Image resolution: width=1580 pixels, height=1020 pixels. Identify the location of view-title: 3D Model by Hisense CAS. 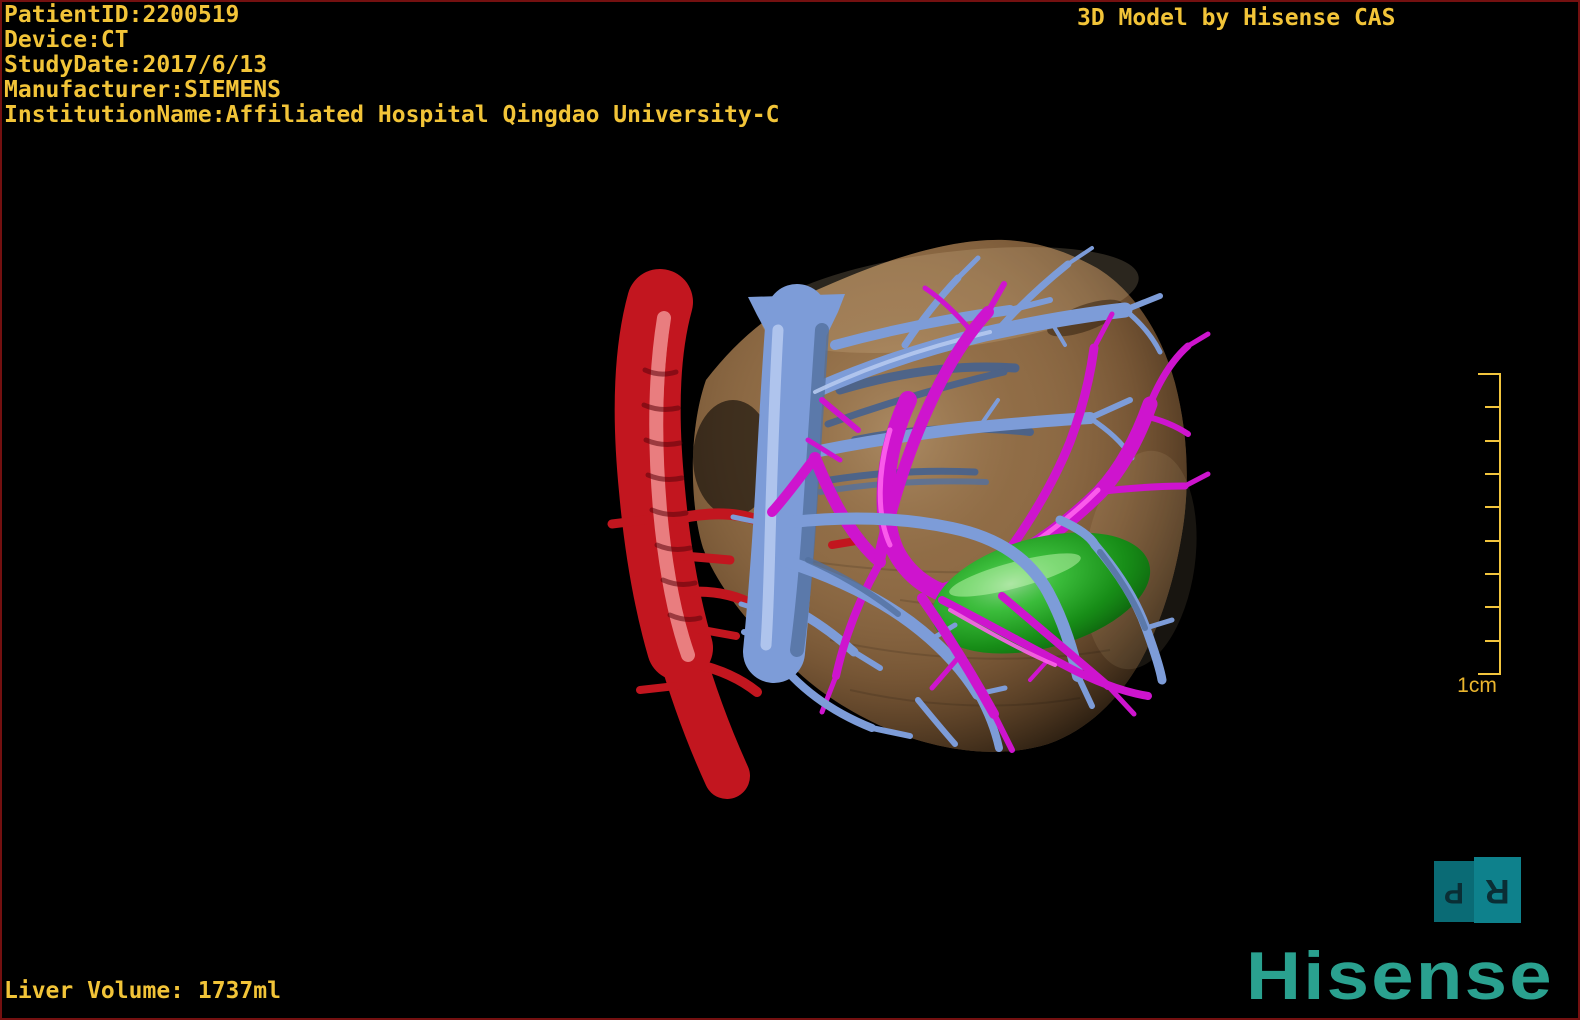
(1236, 18).